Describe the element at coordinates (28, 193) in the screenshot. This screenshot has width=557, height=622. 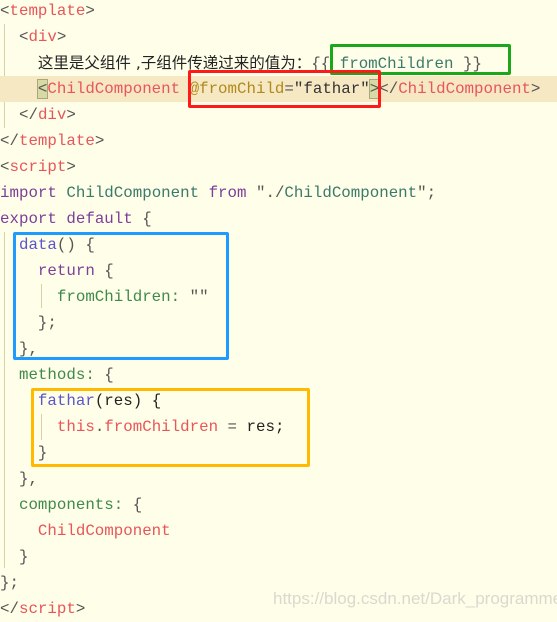
I see `code-token: import` at that location.